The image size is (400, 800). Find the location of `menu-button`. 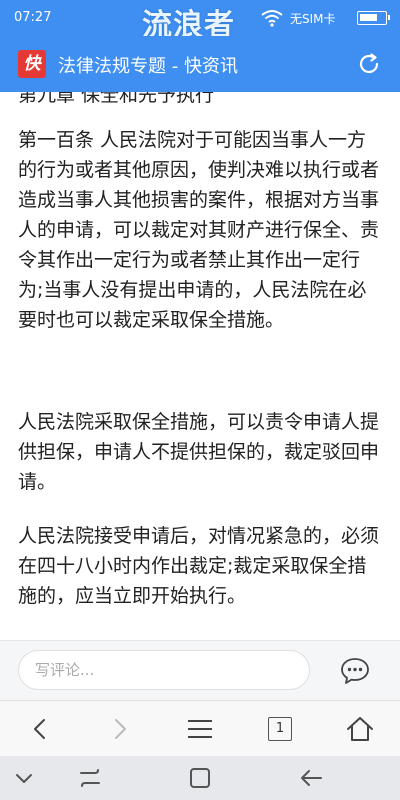

menu-button is located at coordinates (200, 729).